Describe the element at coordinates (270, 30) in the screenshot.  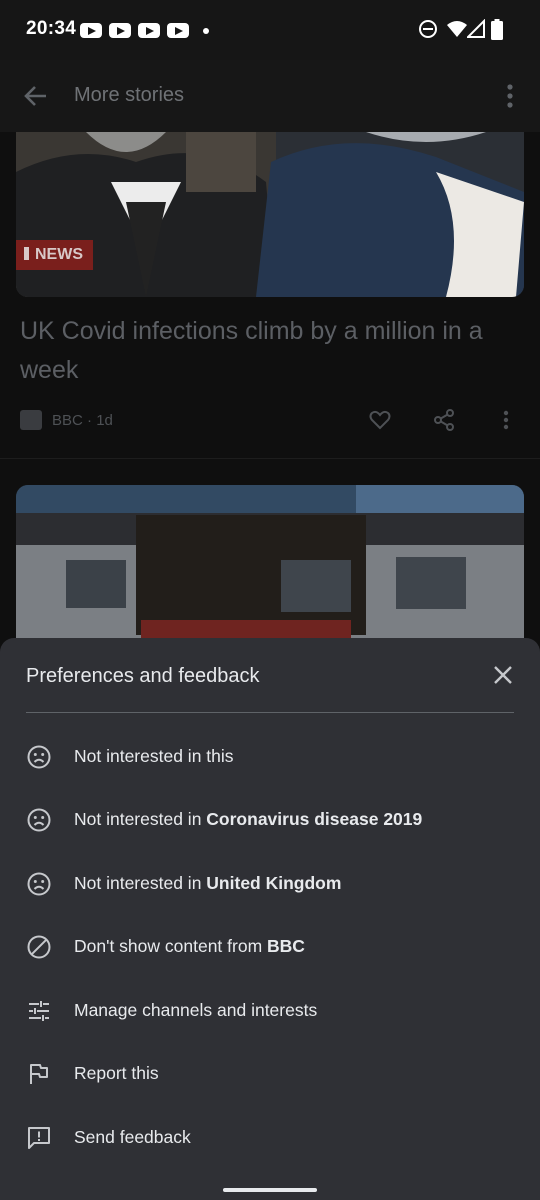
I see `status-bar: 20:34` at that location.